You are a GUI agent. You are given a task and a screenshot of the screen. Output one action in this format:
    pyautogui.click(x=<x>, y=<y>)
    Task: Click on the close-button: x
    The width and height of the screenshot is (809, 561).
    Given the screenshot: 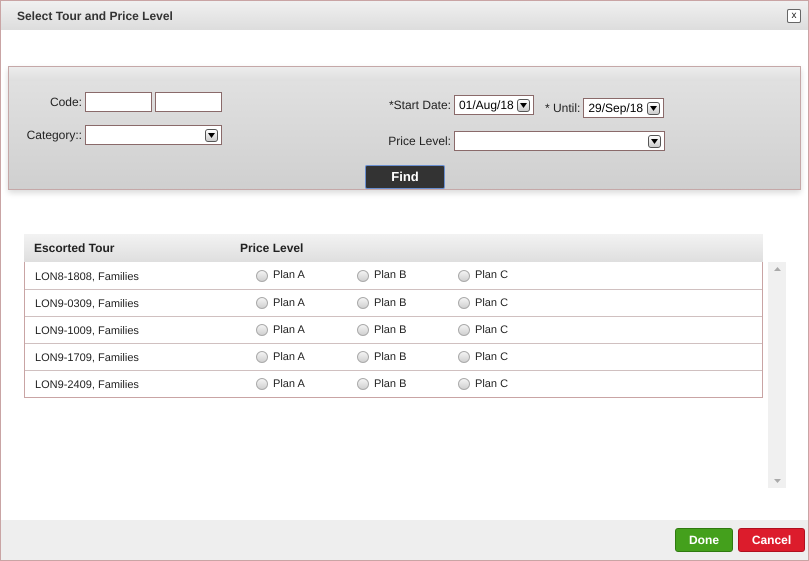 What is the action you would take?
    pyautogui.click(x=794, y=15)
    